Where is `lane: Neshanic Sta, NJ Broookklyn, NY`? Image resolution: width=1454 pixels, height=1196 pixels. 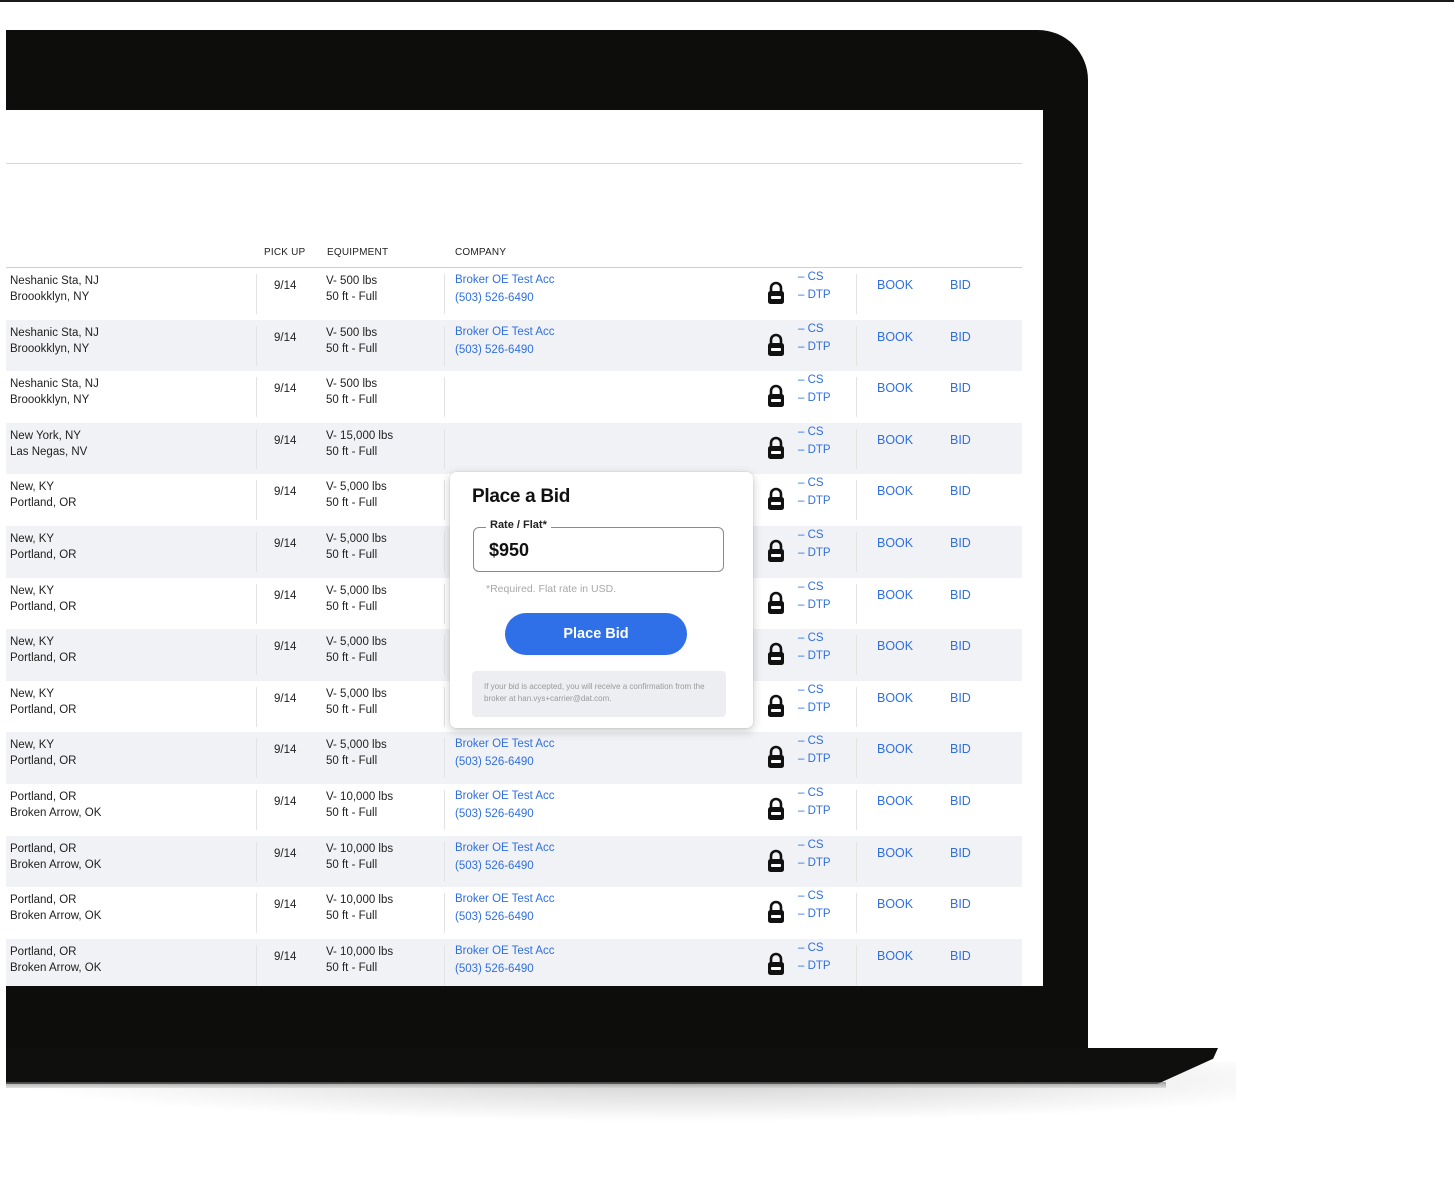
lane: Neshanic Sta, NJ Broookklyn, NY is located at coordinates (54, 289).